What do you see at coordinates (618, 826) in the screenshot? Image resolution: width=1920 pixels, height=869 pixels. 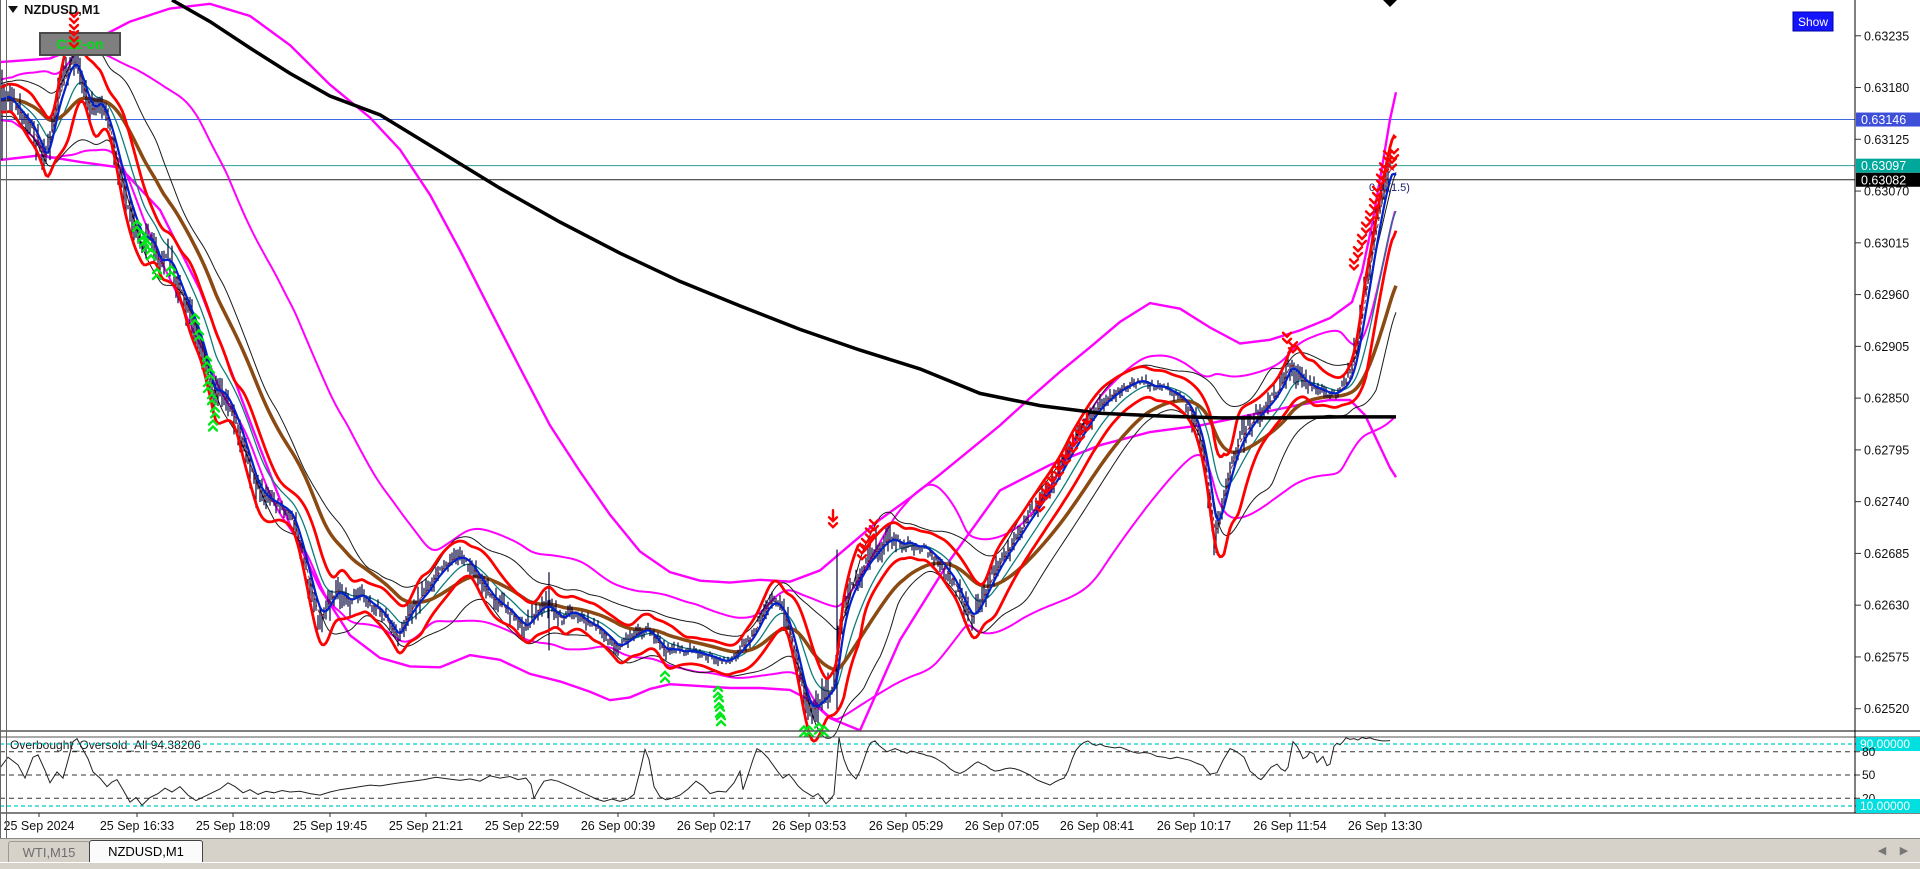 I see `time-axis-label: 26 Sep 00:39` at bounding box center [618, 826].